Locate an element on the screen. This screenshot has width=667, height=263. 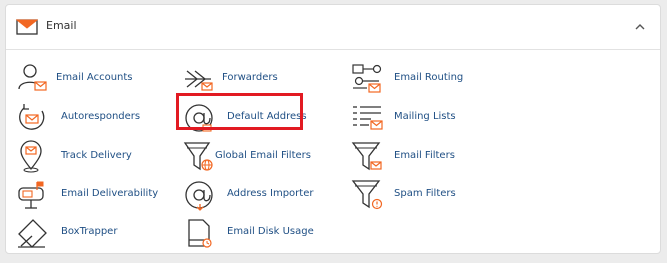
mailing-list-icon is located at coordinates (368, 118).